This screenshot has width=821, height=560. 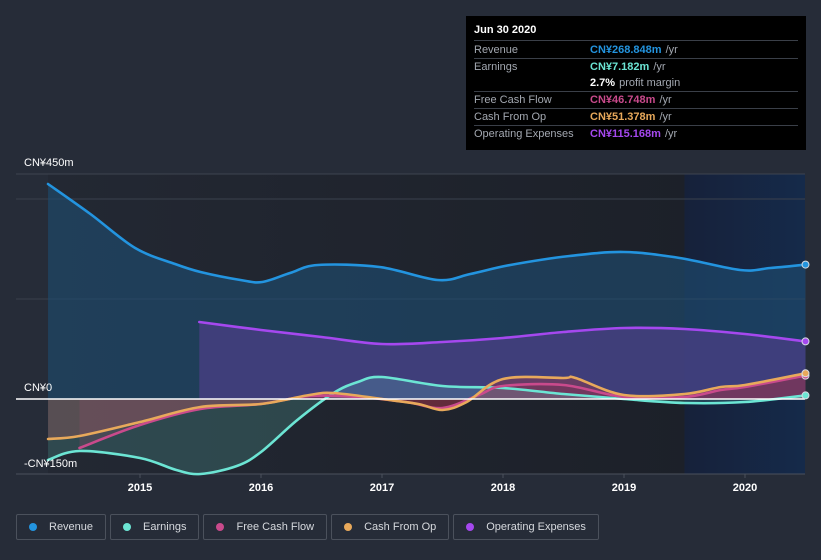 I want to click on tooltip-row-label: Revenue, so click(x=496, y=50).